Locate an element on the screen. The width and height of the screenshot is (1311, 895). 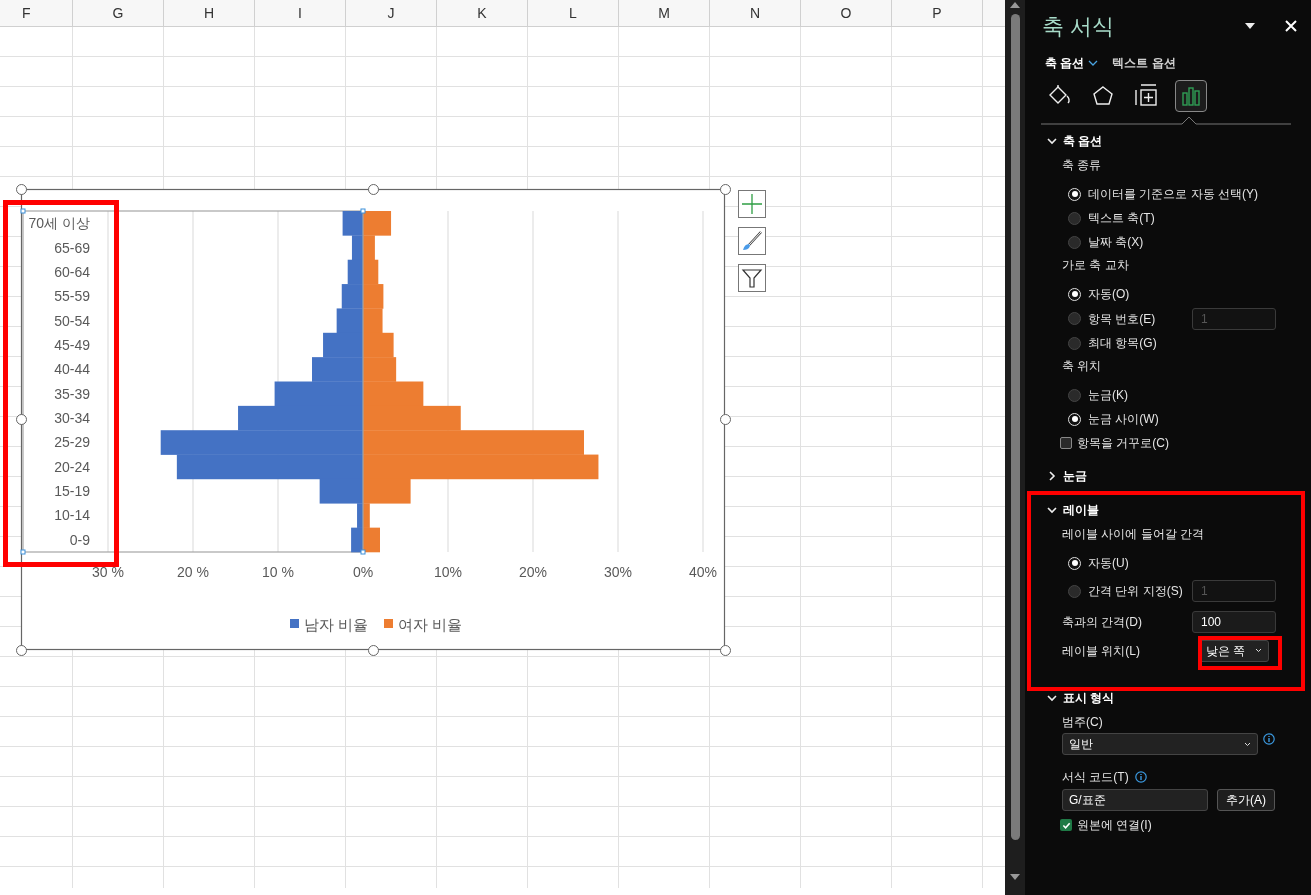
chart-elements-button is located at coordinates (752, 204).